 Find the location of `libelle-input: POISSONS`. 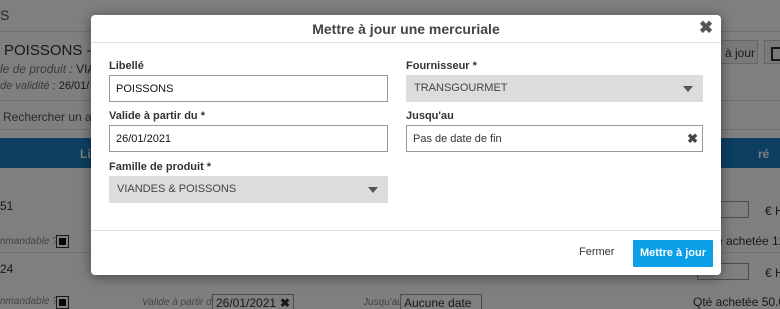

libelle-input: POISSONS is located at coordinates (248, 88).